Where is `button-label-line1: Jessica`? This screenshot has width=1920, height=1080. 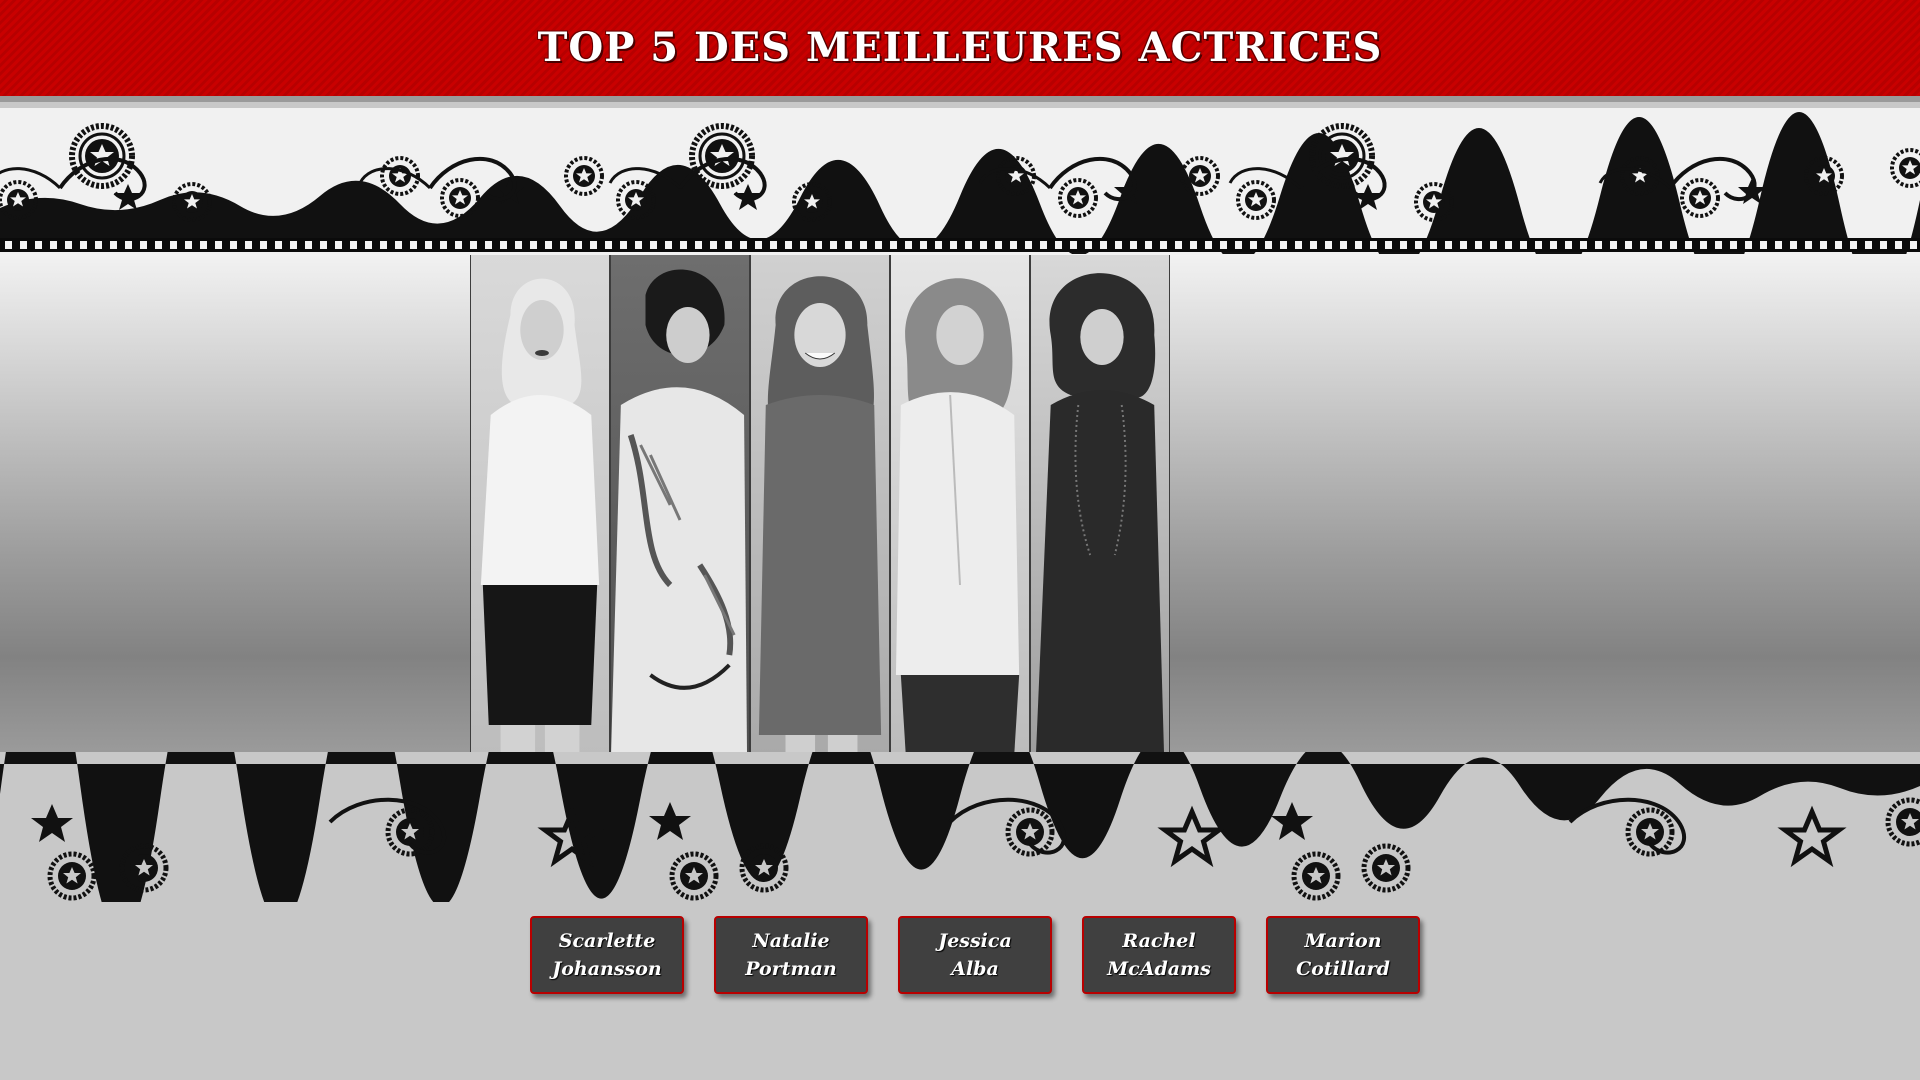 button-label-line1: Jessica is located at coordinates (975, 941).